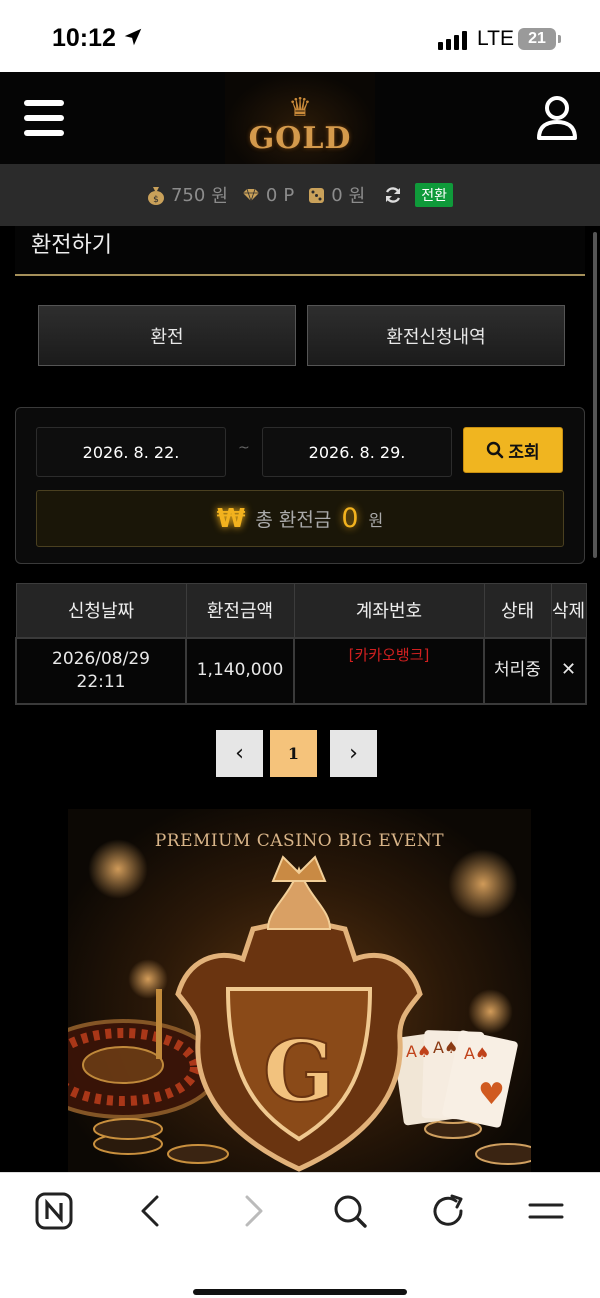 The height and width of the screenshot is (1298, 600). Describe the element at coordinates (300, 1292) in the screenshot. I see `home-indicator` at that location.